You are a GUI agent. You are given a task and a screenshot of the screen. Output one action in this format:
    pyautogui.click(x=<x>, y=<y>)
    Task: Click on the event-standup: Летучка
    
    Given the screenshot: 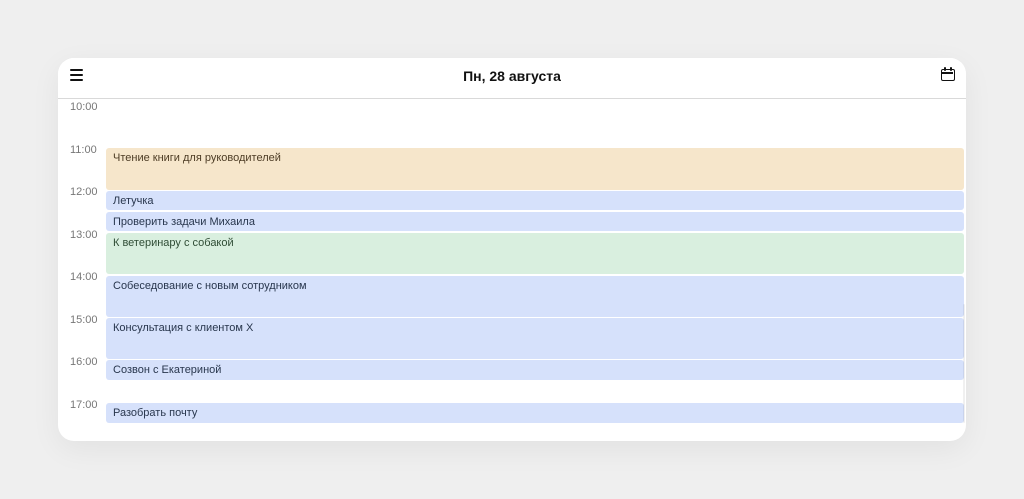 What is the action you would take?
    pyautogui.click(x=535, y=200)
    